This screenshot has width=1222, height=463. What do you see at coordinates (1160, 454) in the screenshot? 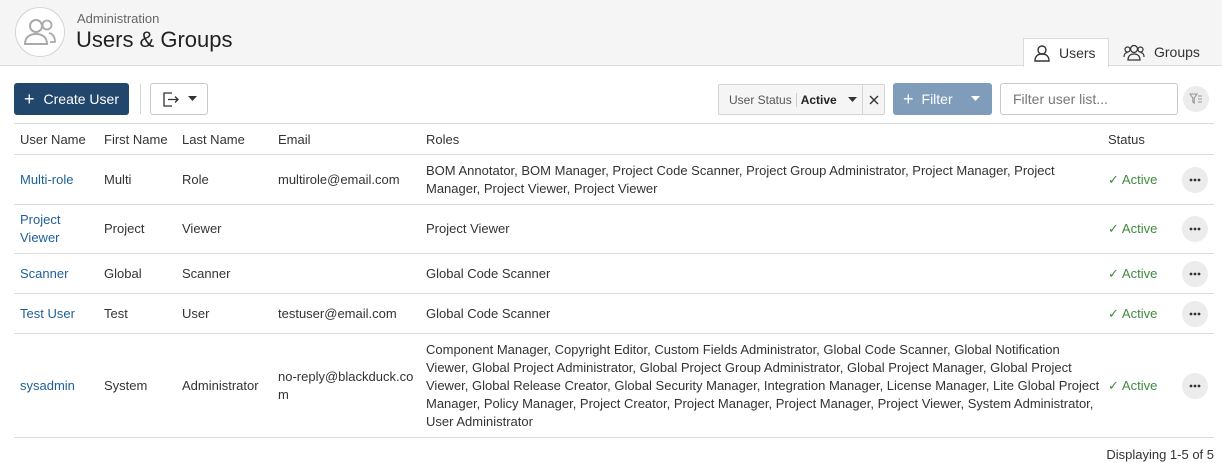
I see `pagination-summary: Displaying 1-5 of 5` at bounding box center [1160, 454].